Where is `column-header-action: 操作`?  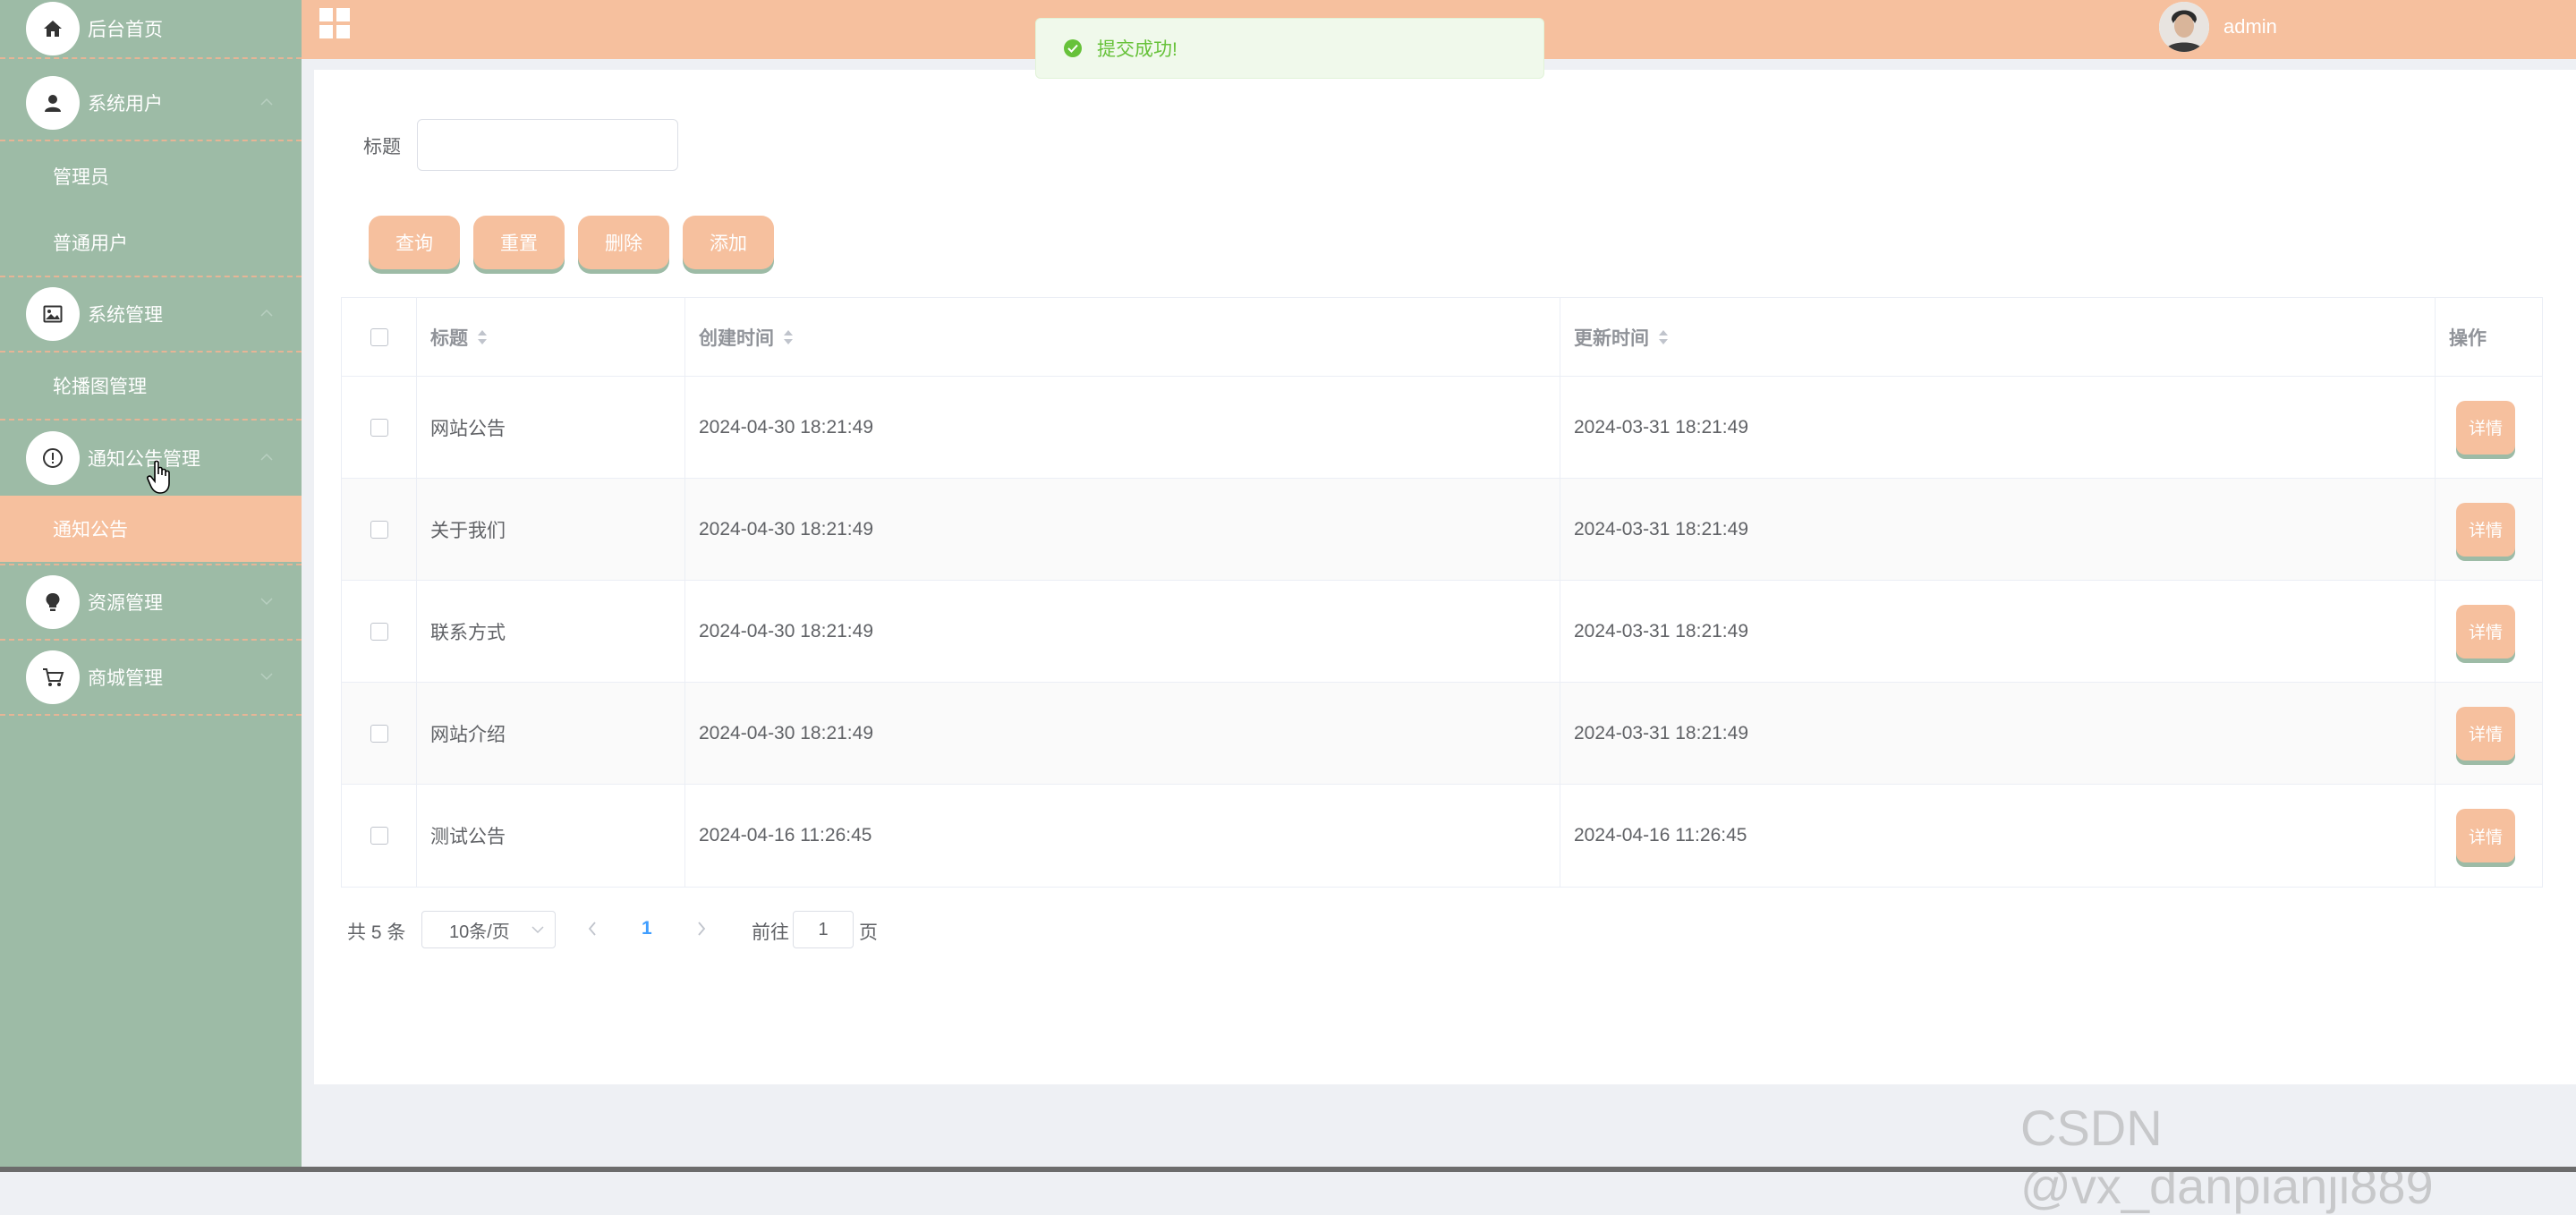
column-header-action: 操作 is located at coordinates (2489, 337).